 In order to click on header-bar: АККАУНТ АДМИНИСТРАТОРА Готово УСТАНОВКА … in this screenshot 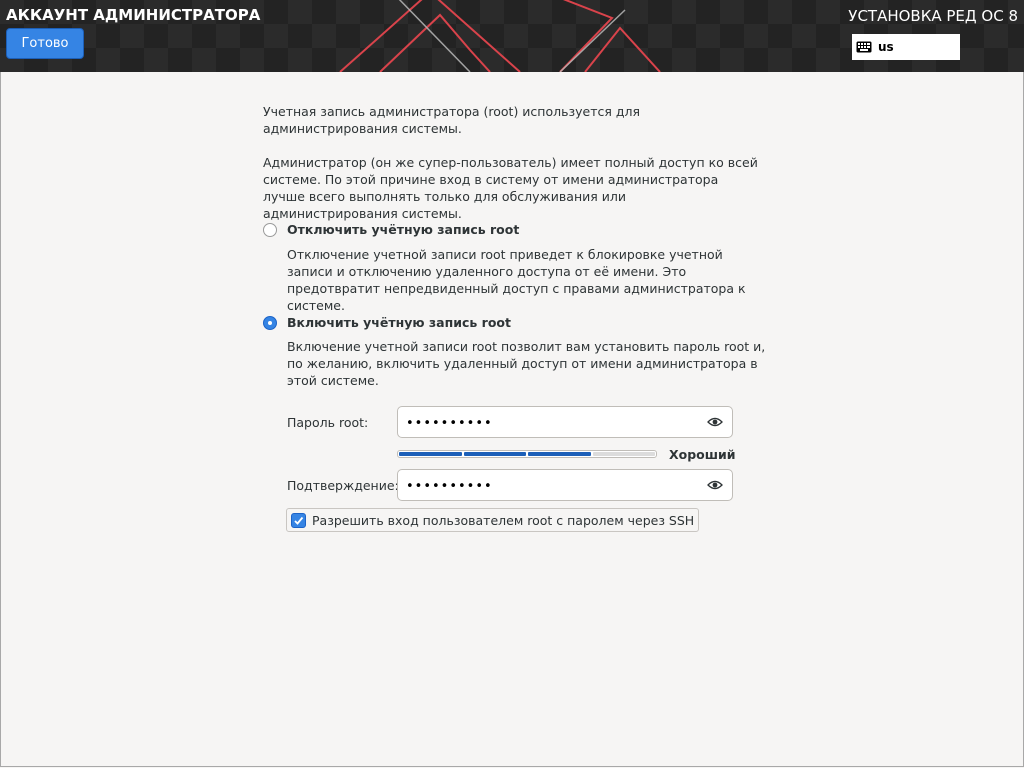, I will do `click(512, 36)`.